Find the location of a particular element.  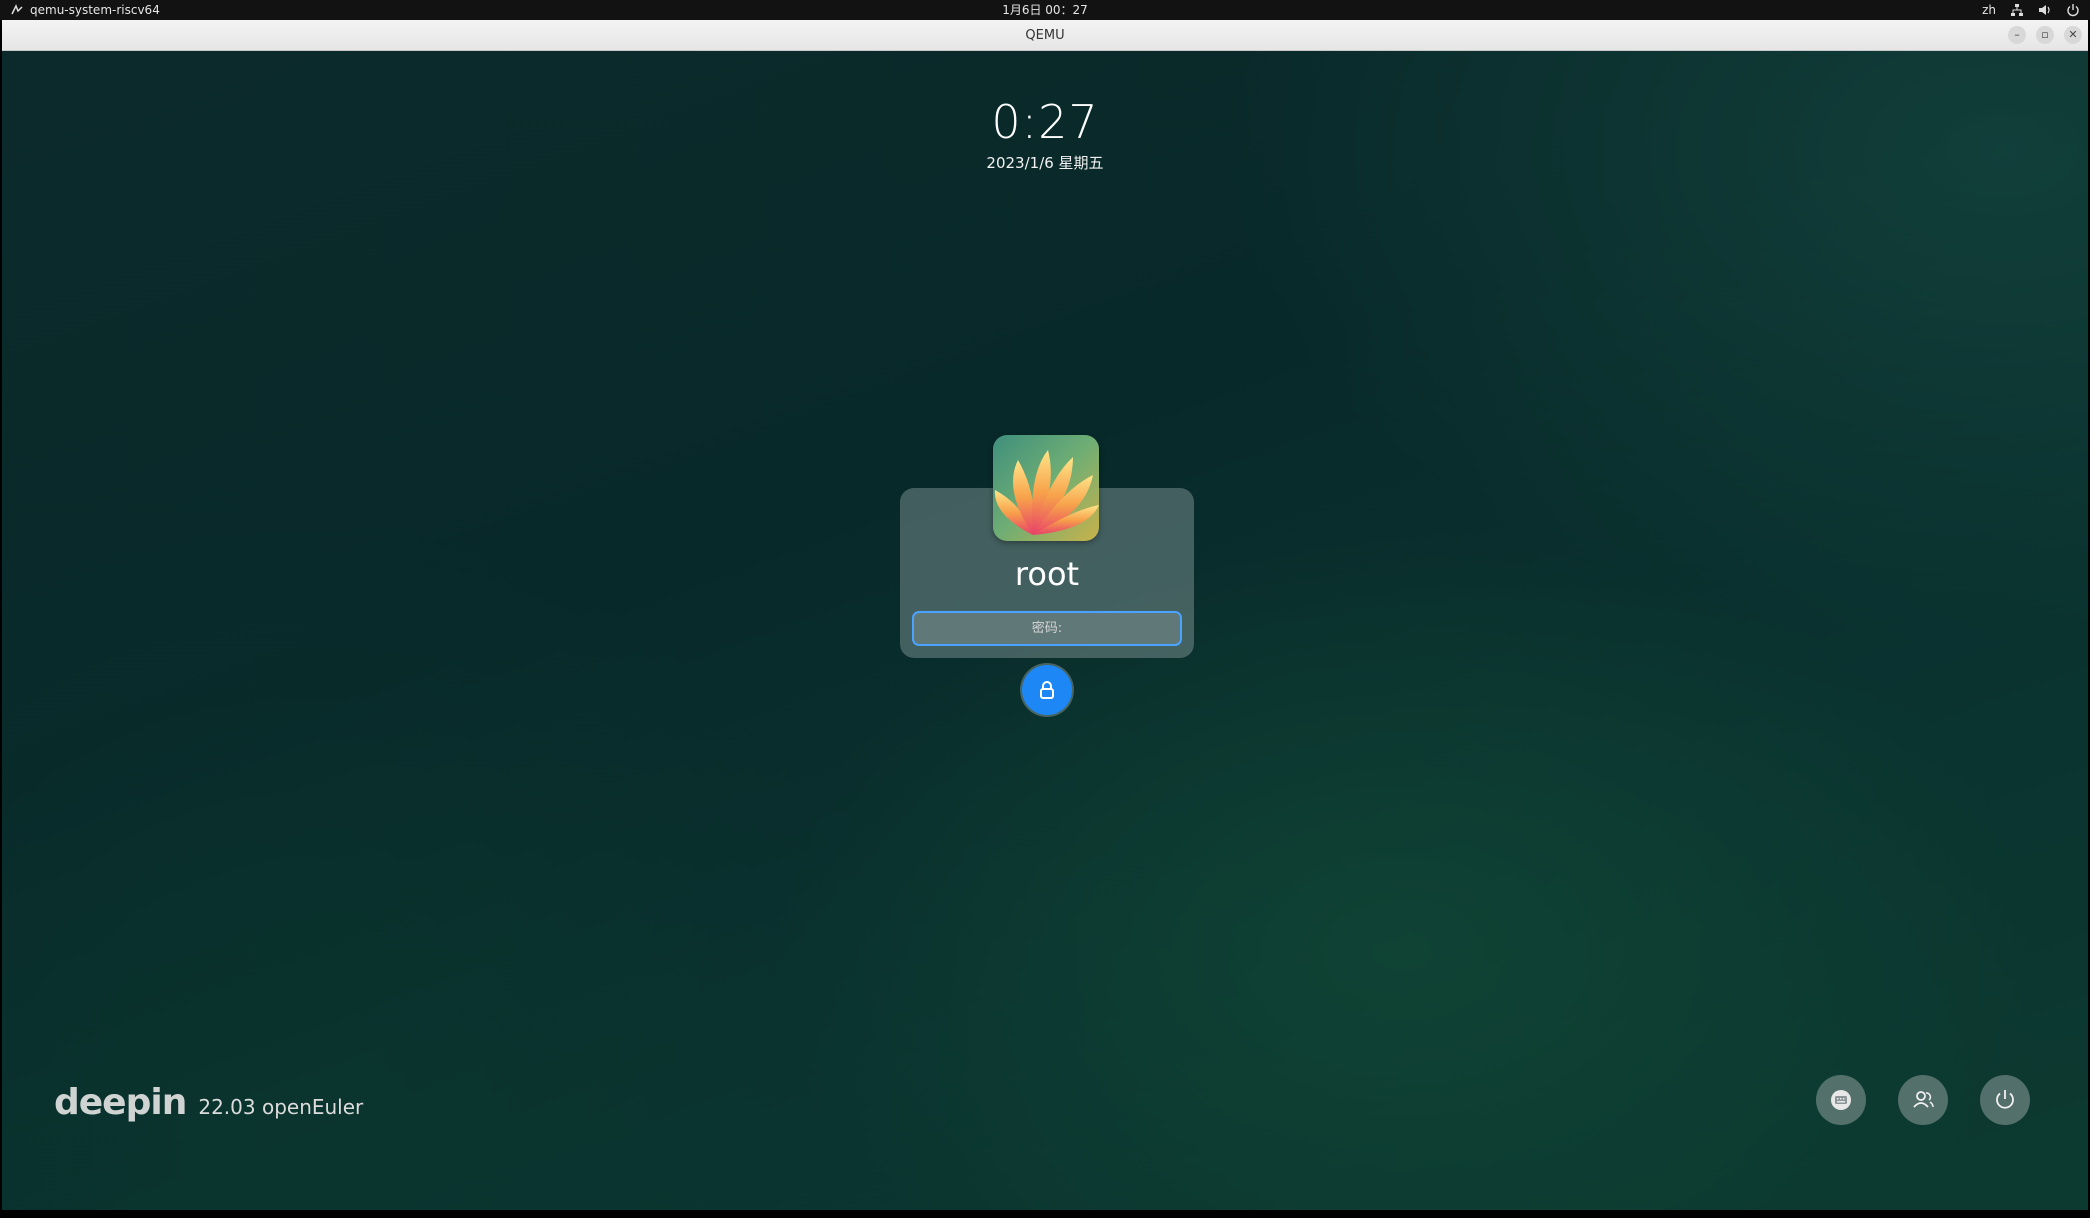

window-title: QEMU is located at coordinates (1045, 35).